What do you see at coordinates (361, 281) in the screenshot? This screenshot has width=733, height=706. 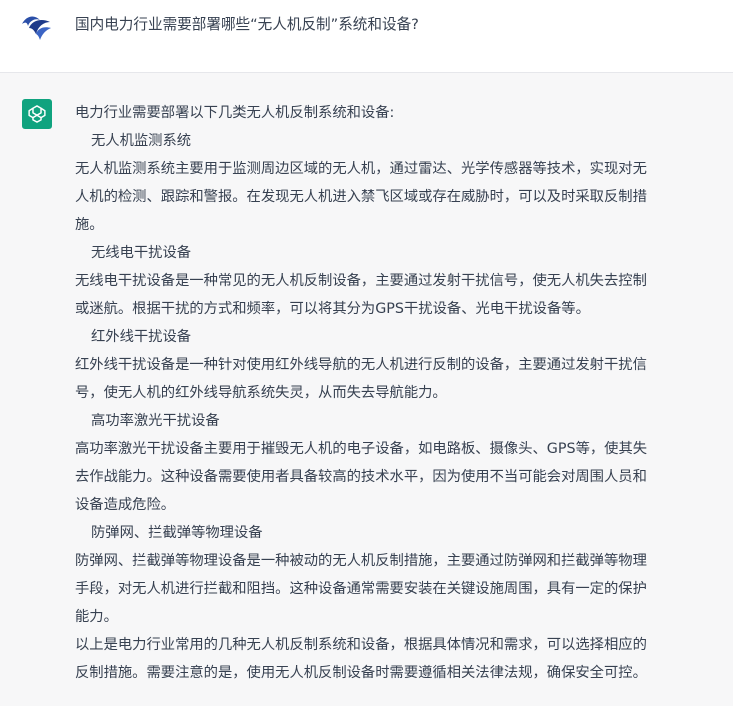 I see `section-line: 无线电干扰设备是一种常见的无人机反制设备，主要通过发射干扰信号，使无人机失去控制` at bounding box center [361, 281].